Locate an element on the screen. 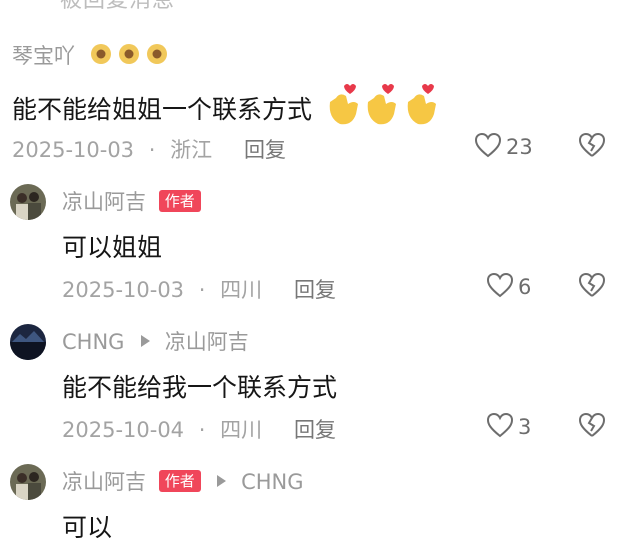  comment-meta: 2025-10-04 · 四川 is located at coordinates (162, 429).